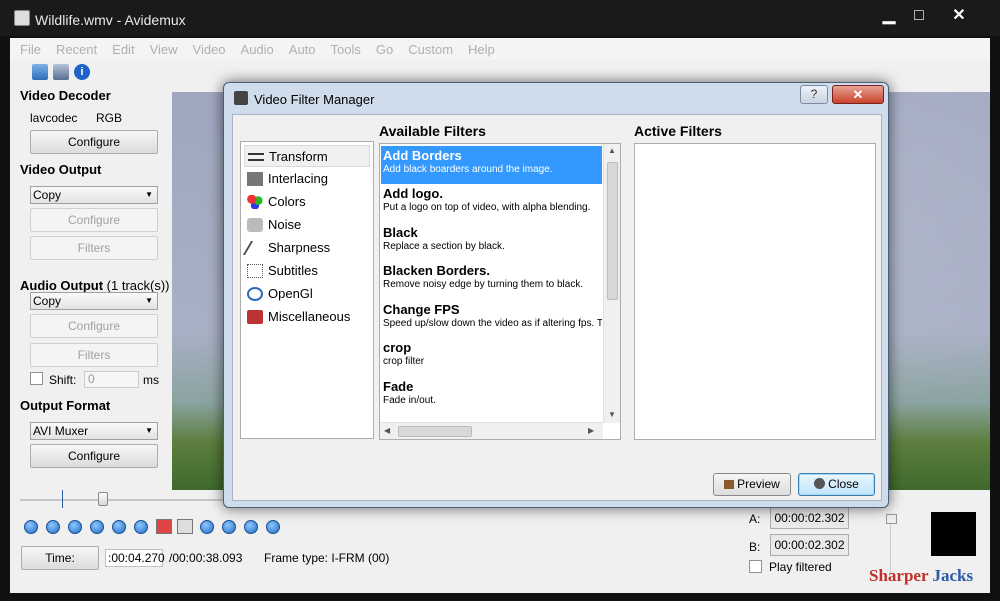 The height and width of the screenshot is (601, 1000). I want to click on menu-edit: Edit, so click(120, 47).